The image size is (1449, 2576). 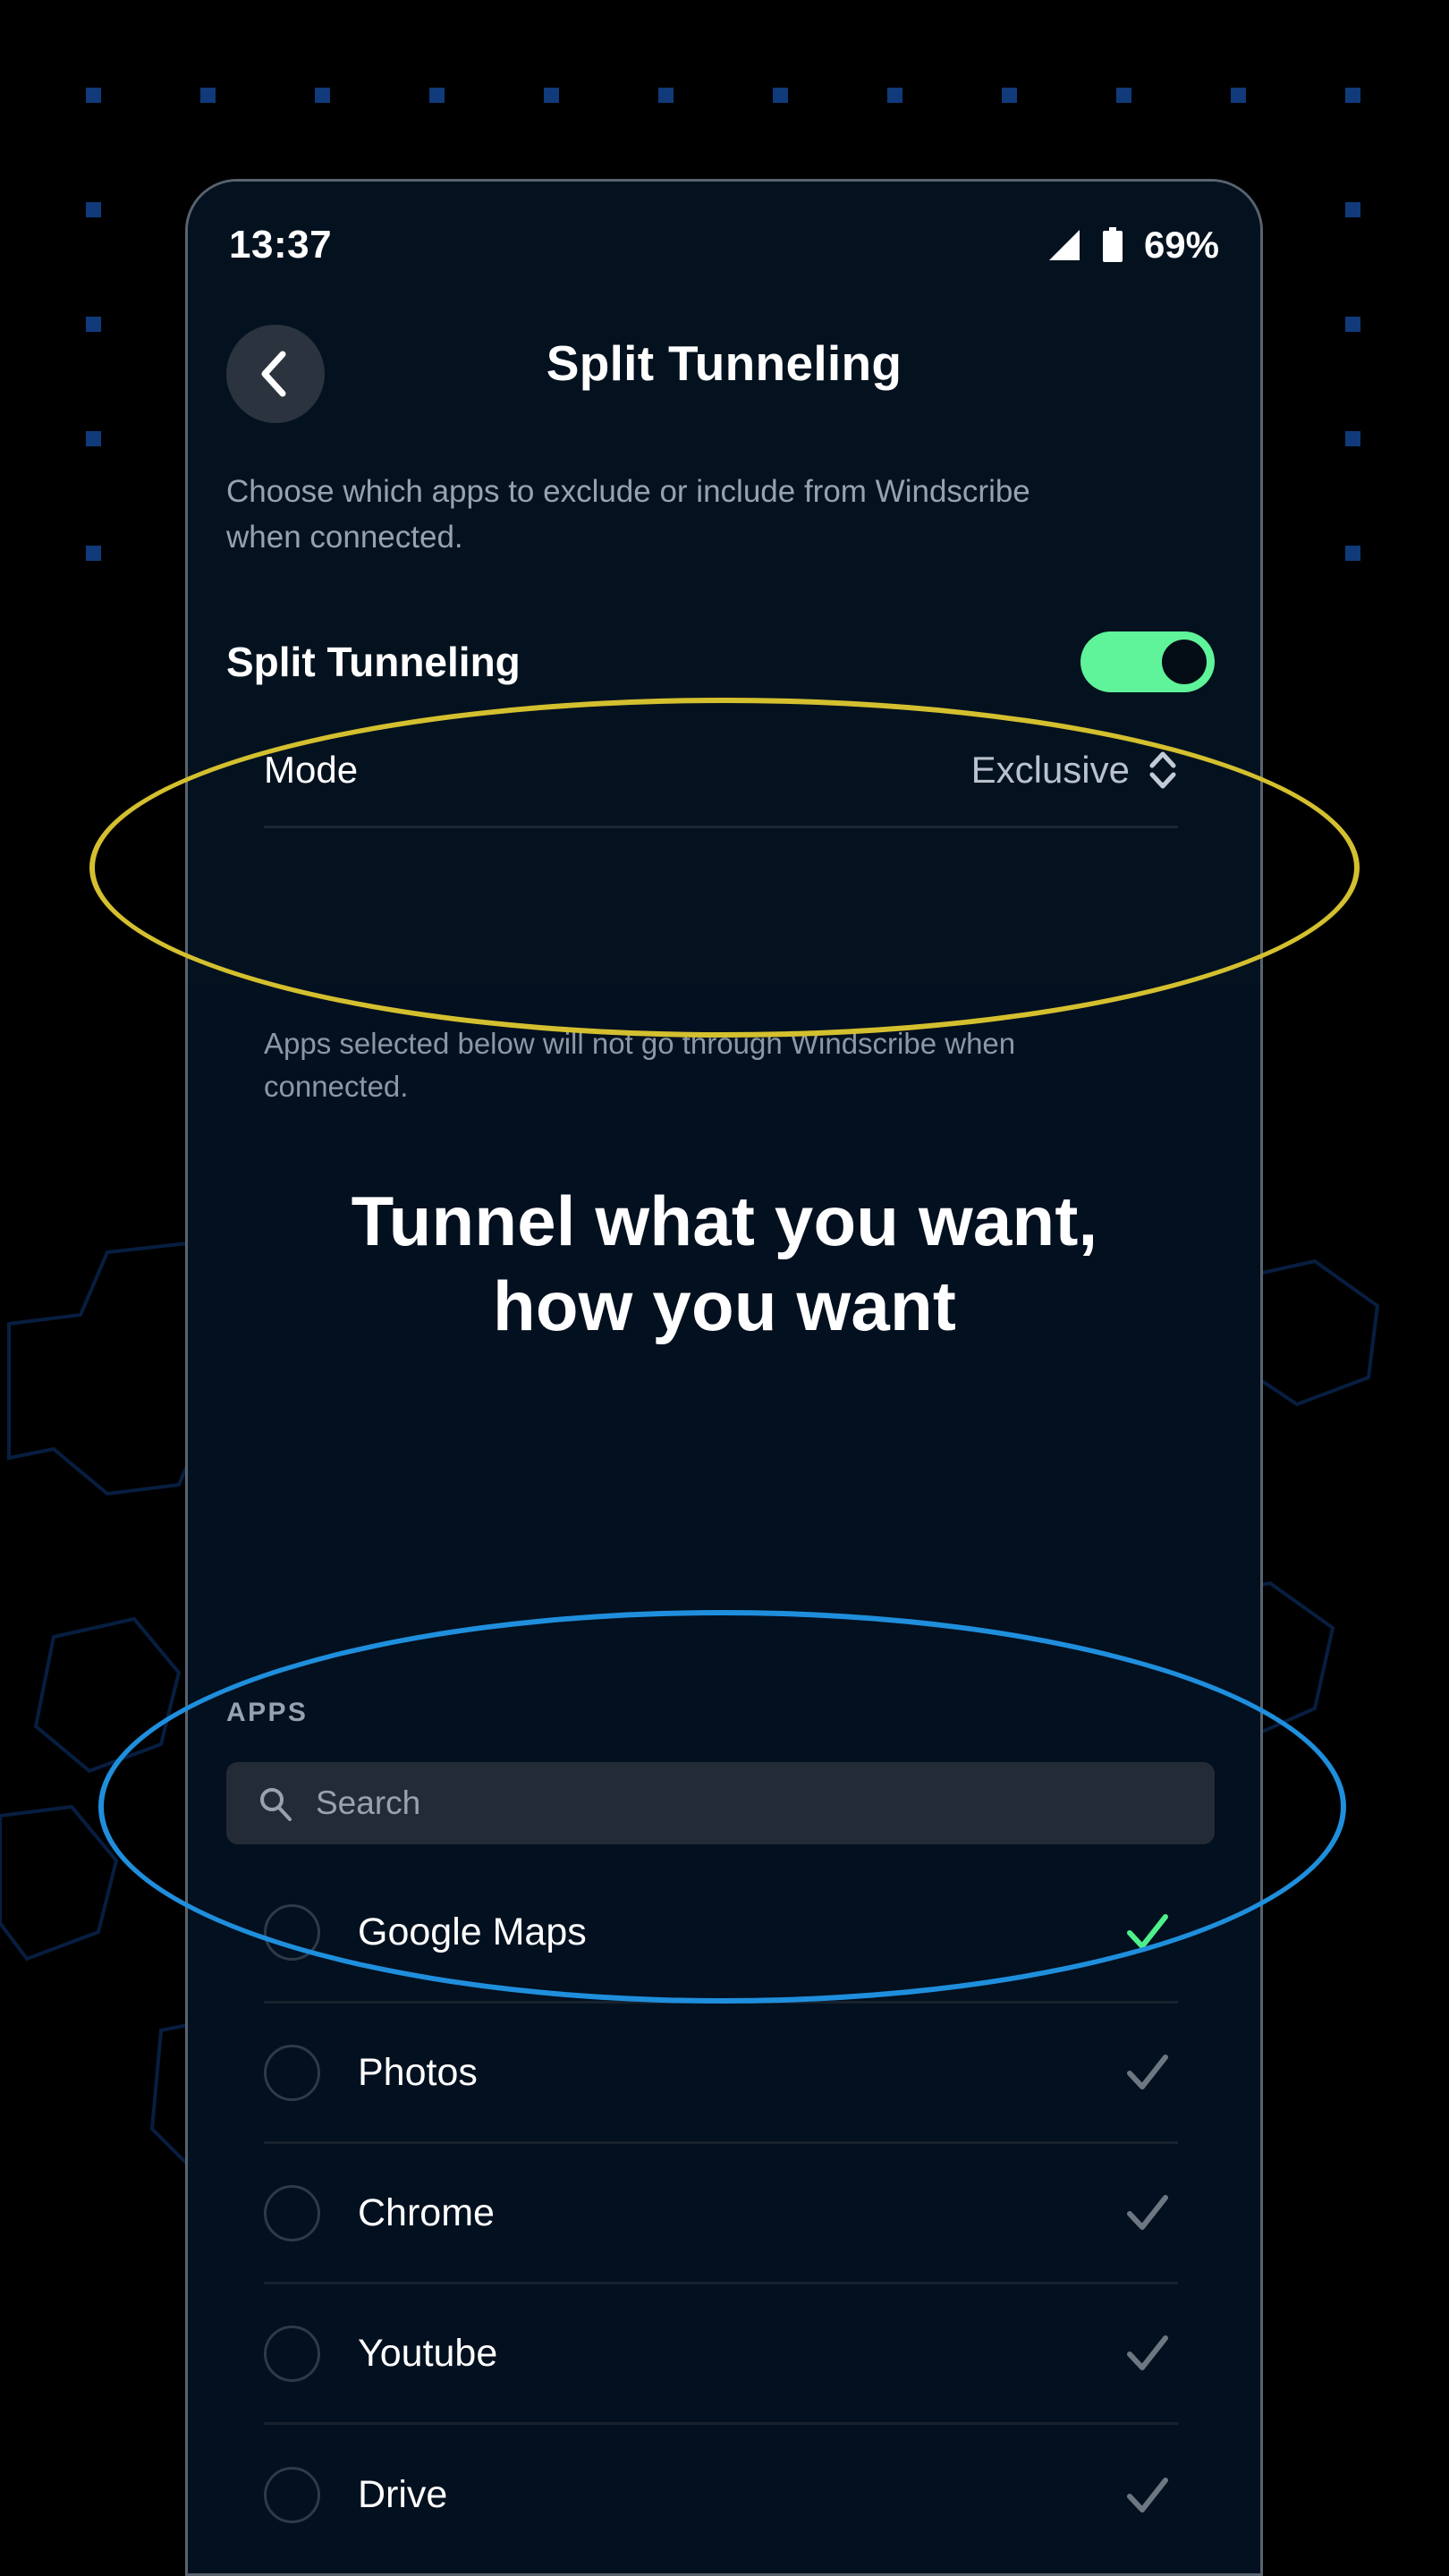 What do you see at coordinates (428, 2353) in the screenshot?
I see `app-name: Youtube` at bounding box center [428, 2353].